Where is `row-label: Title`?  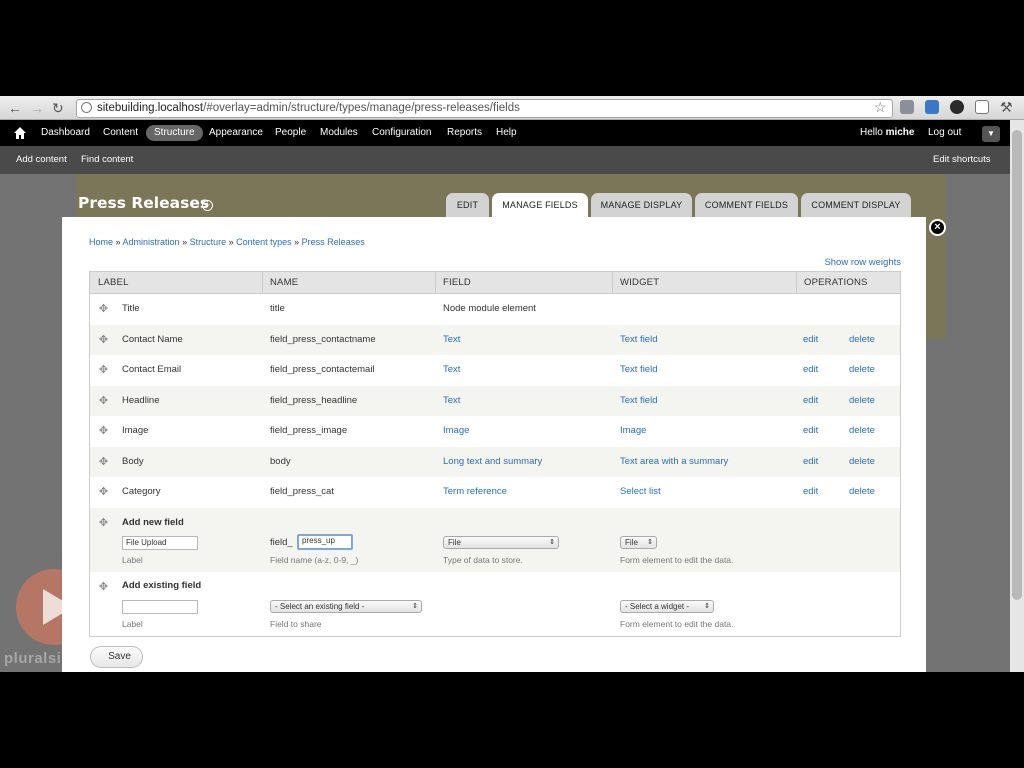
row-label: Title is located at coordinates (131, 308).